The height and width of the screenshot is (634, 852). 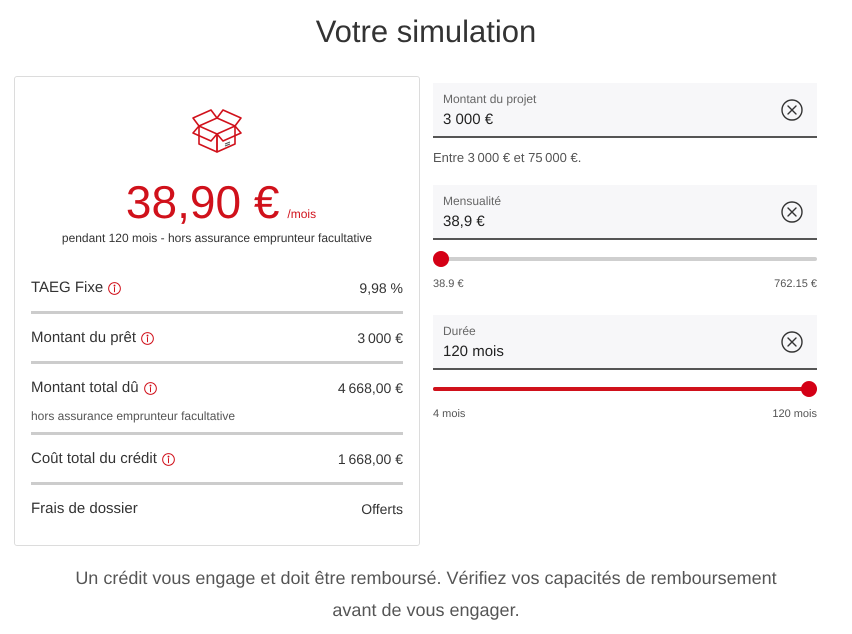 What do you see at coordinates (795, 284) in the screenshot?
I see `slider-max-label: 762.15 €` at bounding box center [795, 284].